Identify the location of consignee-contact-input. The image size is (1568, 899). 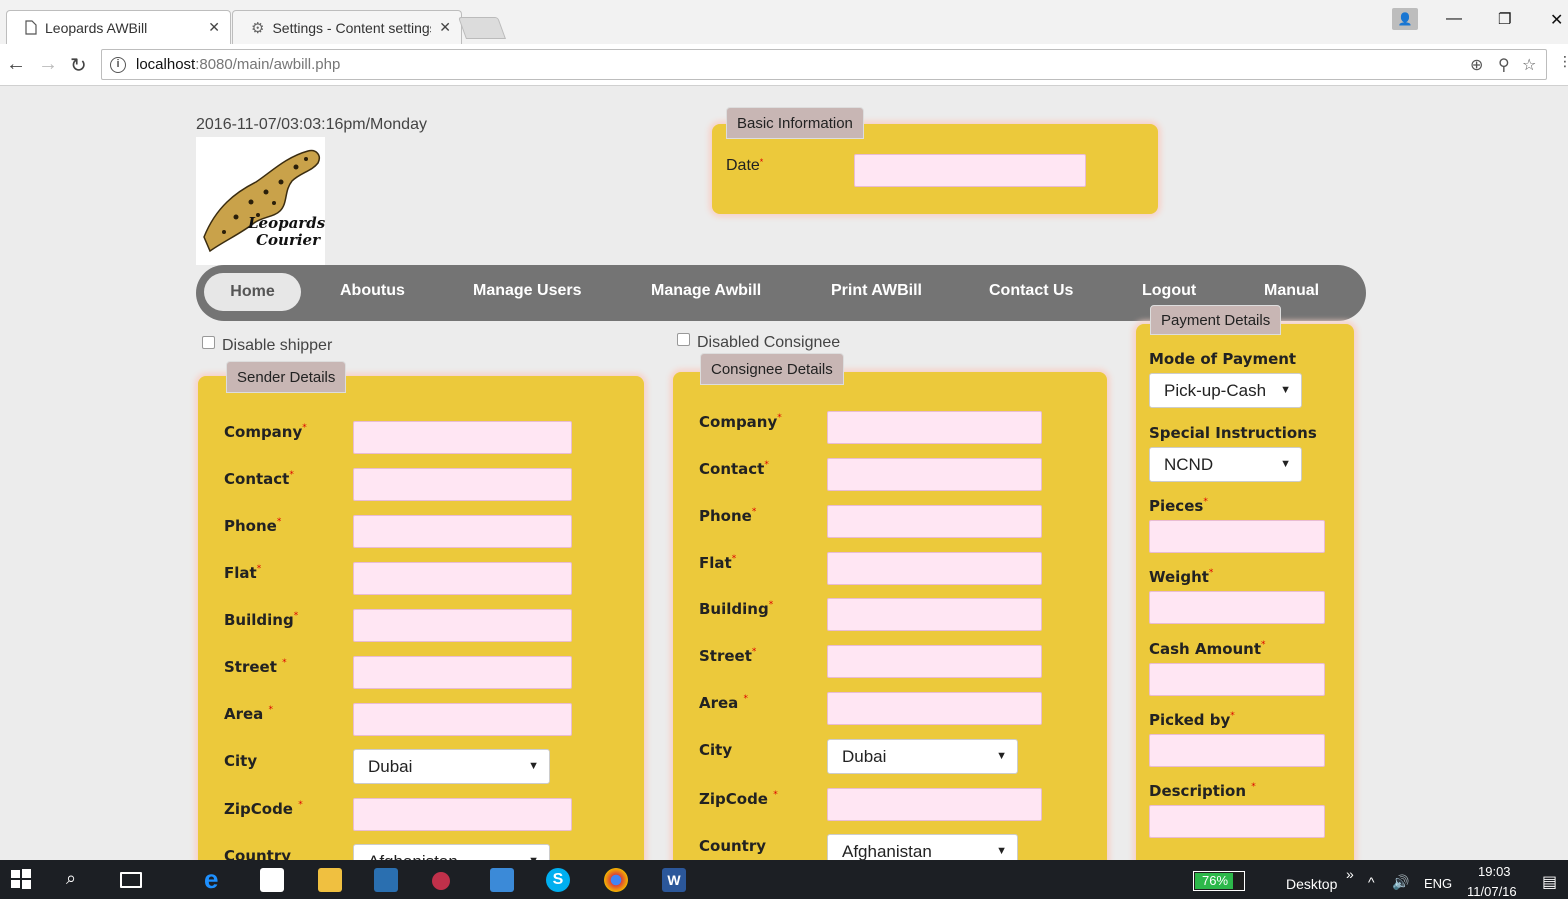
(934, 474).